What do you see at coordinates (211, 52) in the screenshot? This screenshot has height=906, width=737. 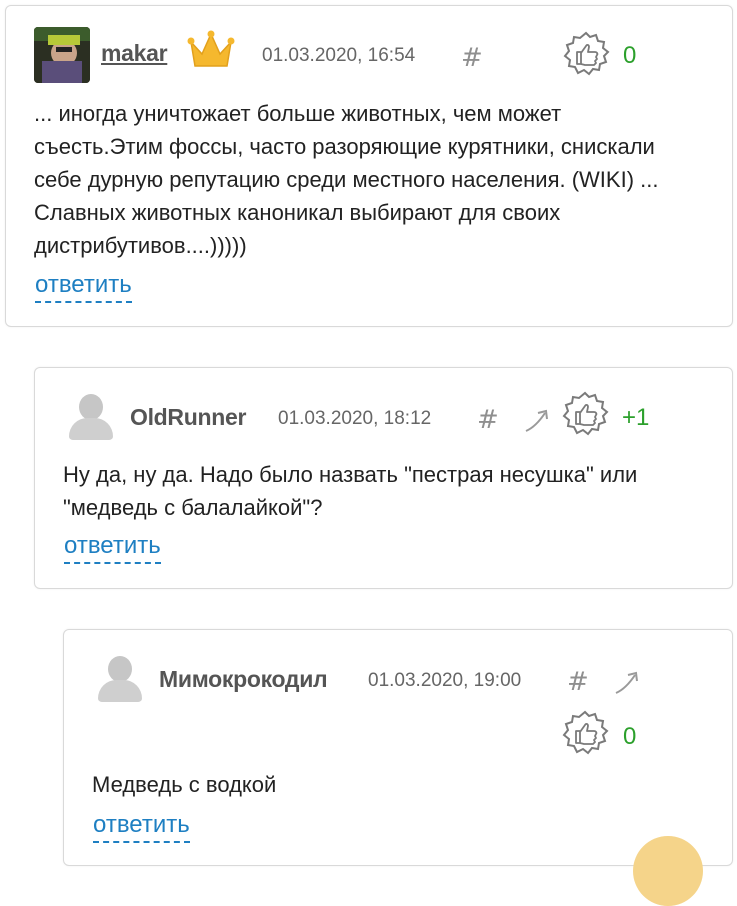 I see `crown-icon` at bounding box center [211, 52].